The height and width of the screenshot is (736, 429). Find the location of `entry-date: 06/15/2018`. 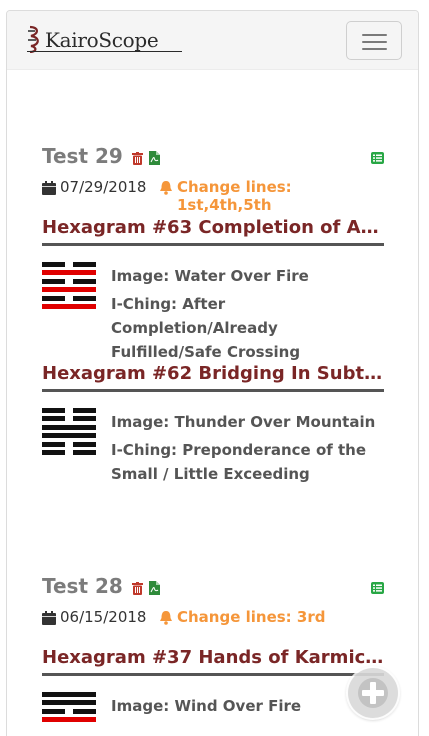

entry-date: 06/15/2018 is located at coordinates (103, 617).